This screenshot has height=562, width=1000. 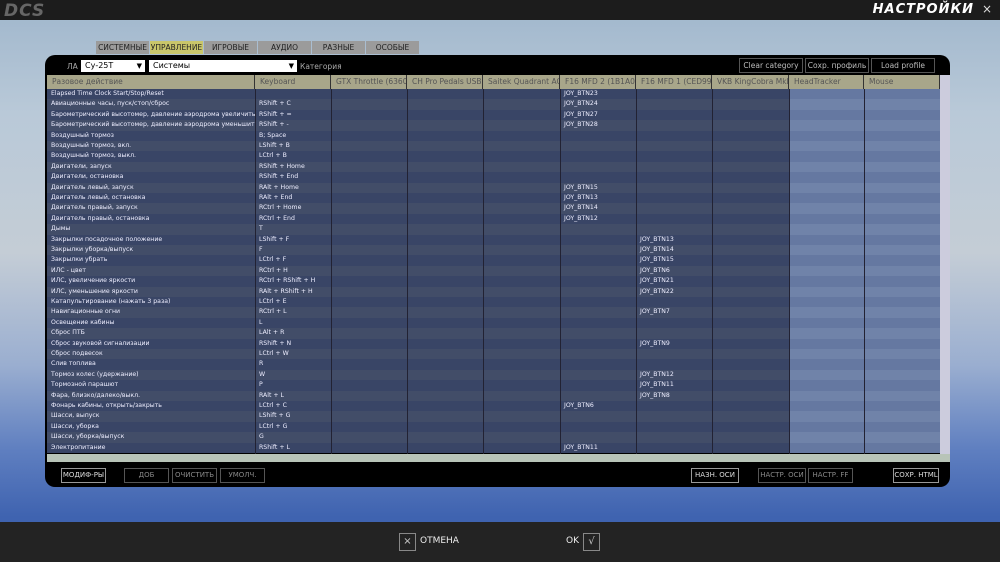 What do you see at coordinates (498, 458) in the screenshot?
I see `horizontal-scrollbar` at bounding box center [498, 458].